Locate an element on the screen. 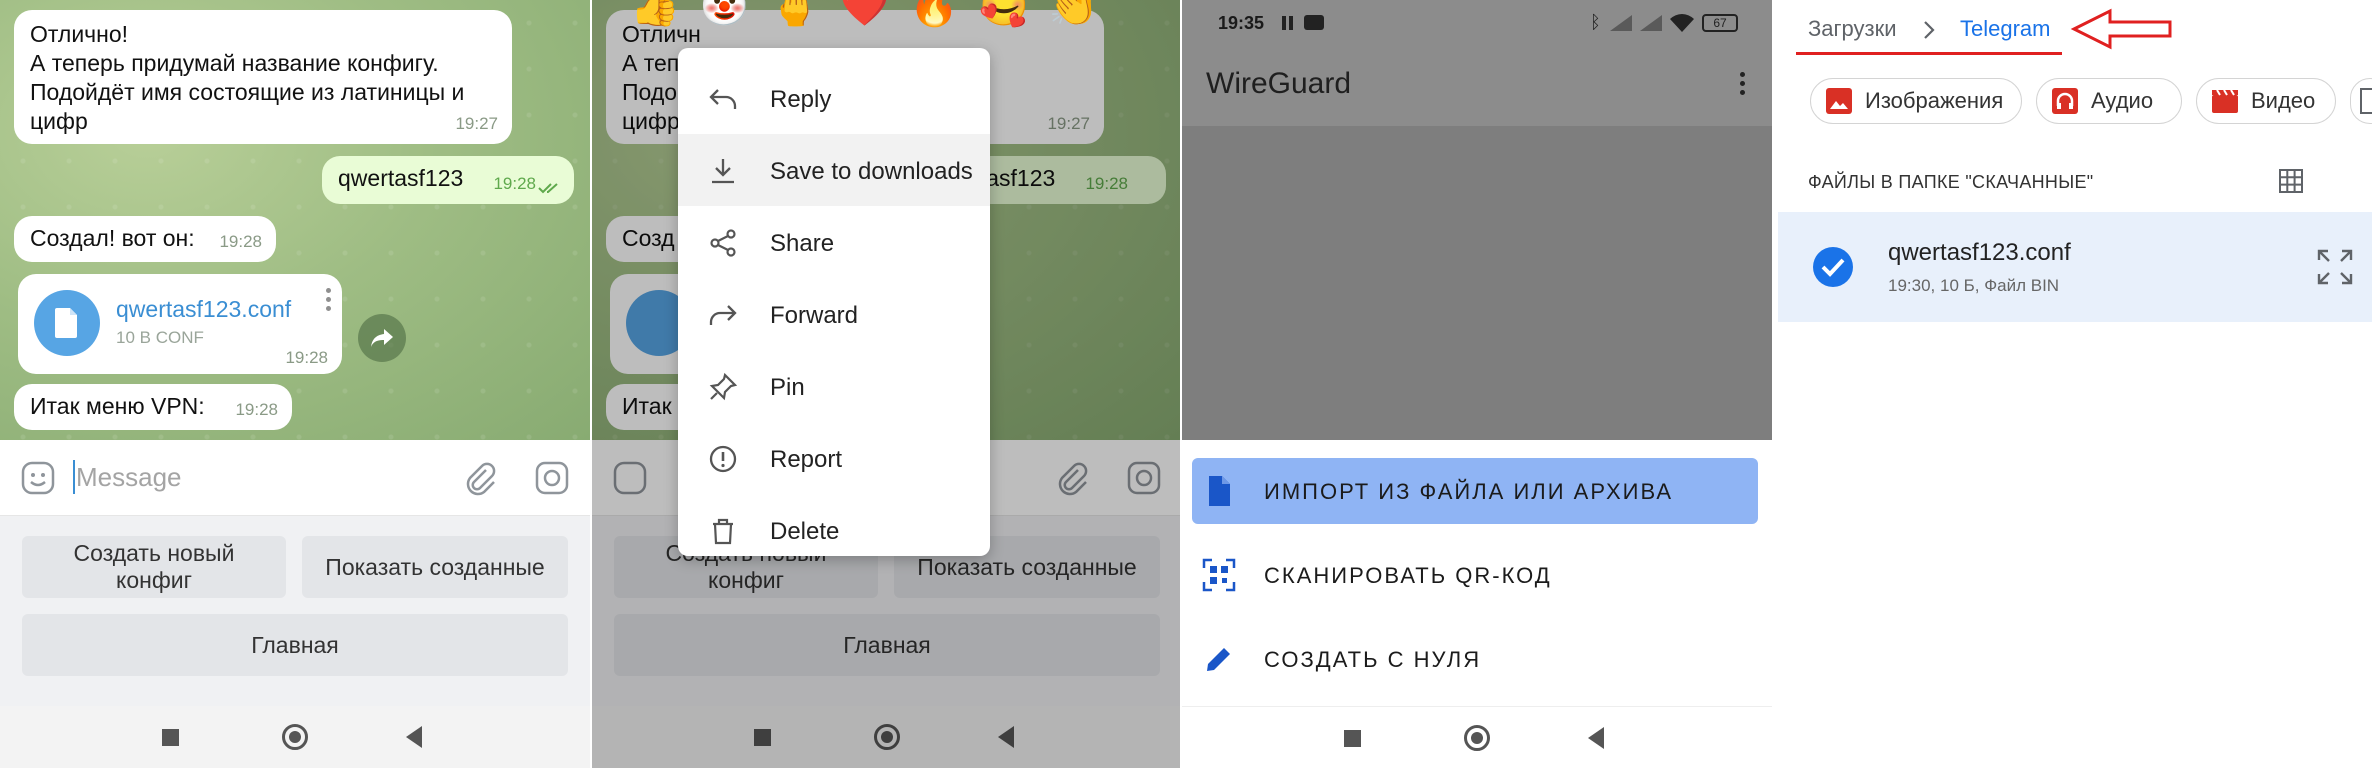 Image resolution: width=2372 pixels, height=768 pixels. forward-share-button is located at coordinates (382, 338).